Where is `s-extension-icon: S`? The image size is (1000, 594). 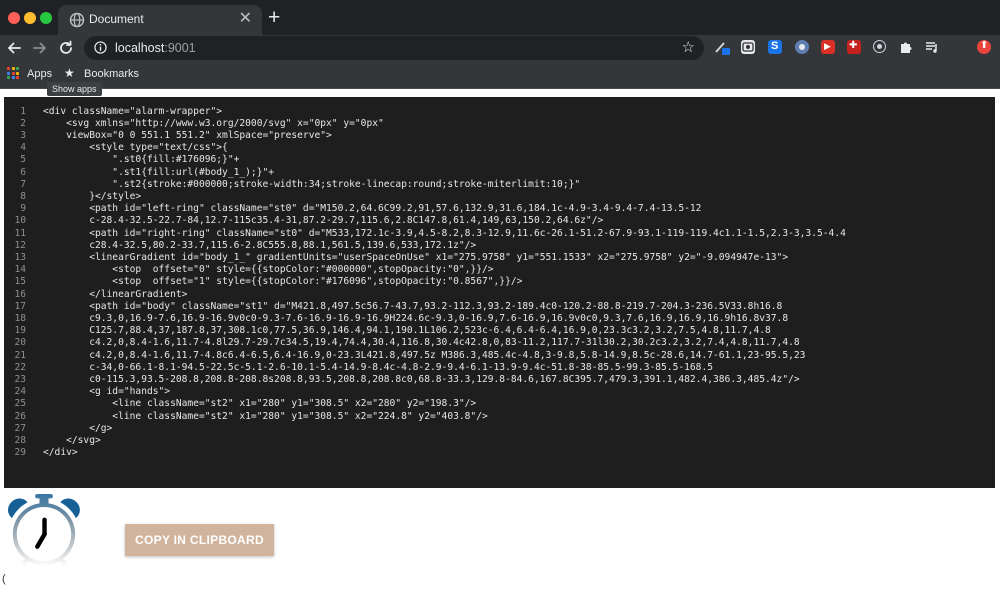
s-extension-icon: S is located at coordinates (775, 47).